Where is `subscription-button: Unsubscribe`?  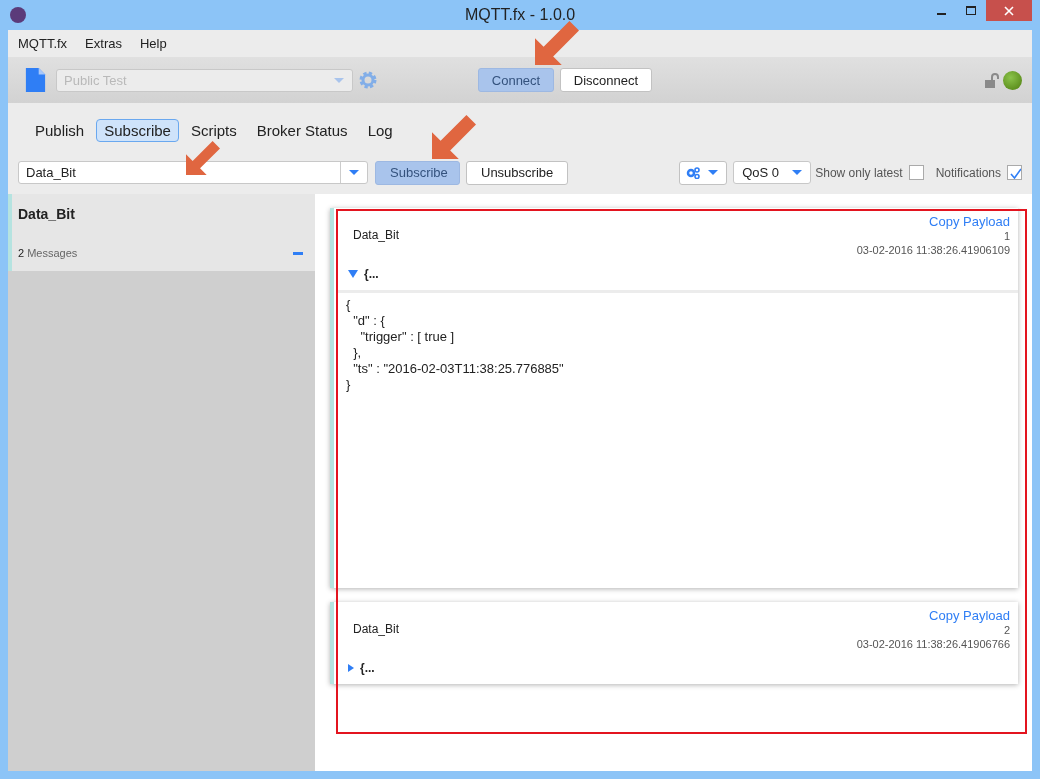
subscription-button: Unsubscribe is located at coordinates (517, 172).